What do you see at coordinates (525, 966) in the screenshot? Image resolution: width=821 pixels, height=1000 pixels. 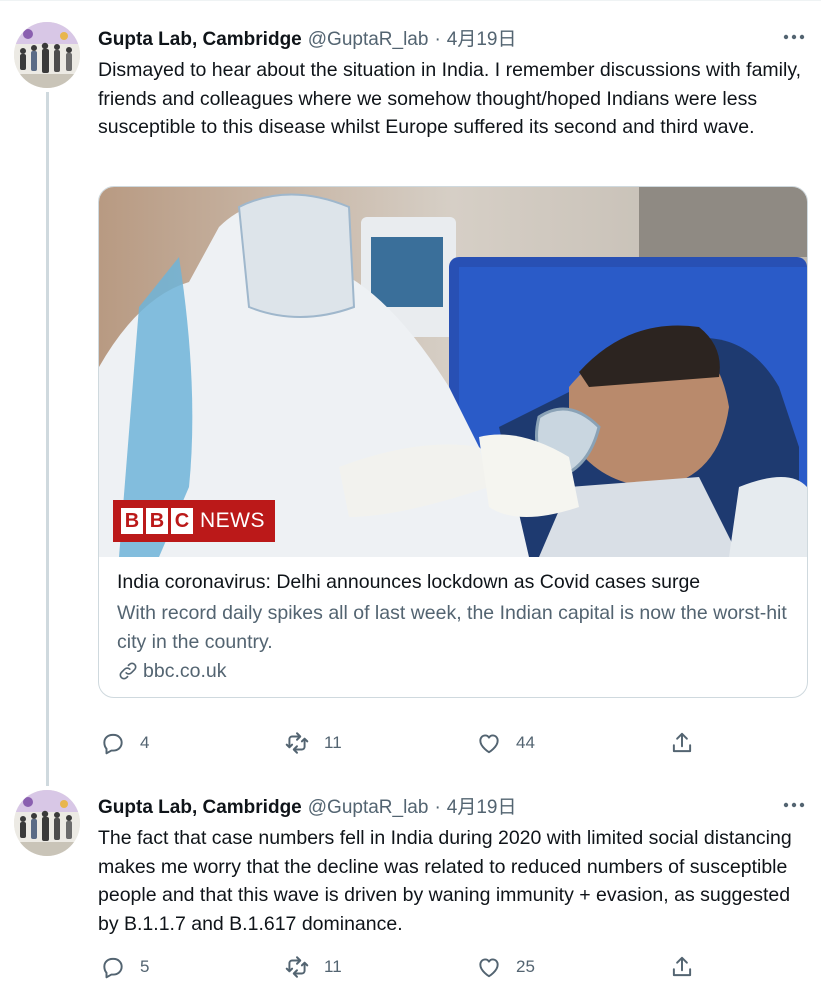 I see `like-count: 25` at bounding box center [525, 966].